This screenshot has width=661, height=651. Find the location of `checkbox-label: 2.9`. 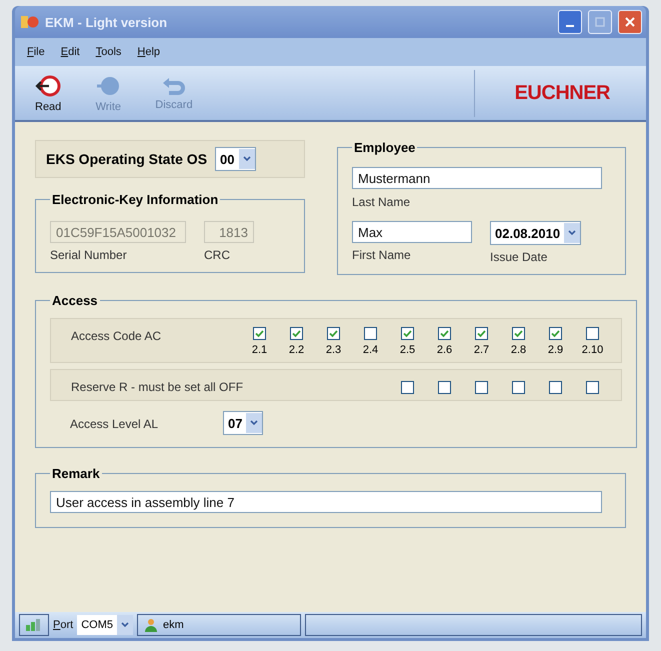

checkbox-label: 2.9 is located at coordinates (556, 350).